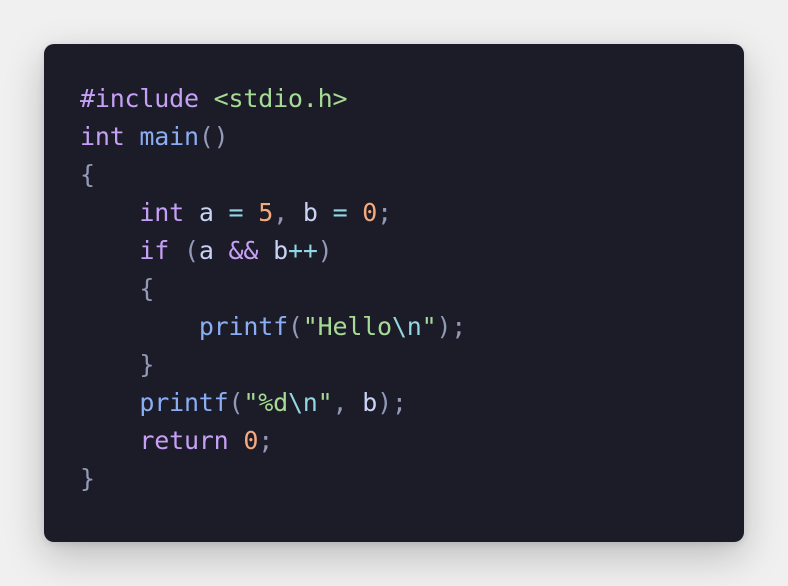  What do you see at coordinates (139, 98) in the screenshot?
I see `token-include-directive: #include` at bounding box center [139, 98].